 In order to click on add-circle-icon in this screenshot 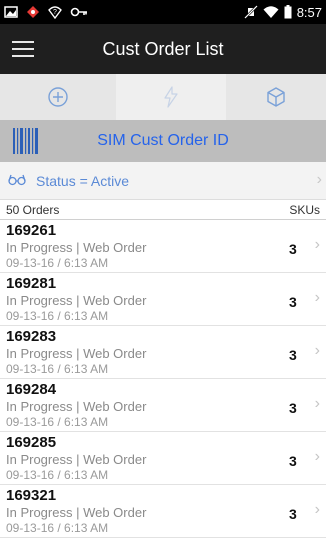, I will do `click(58, 97)`.